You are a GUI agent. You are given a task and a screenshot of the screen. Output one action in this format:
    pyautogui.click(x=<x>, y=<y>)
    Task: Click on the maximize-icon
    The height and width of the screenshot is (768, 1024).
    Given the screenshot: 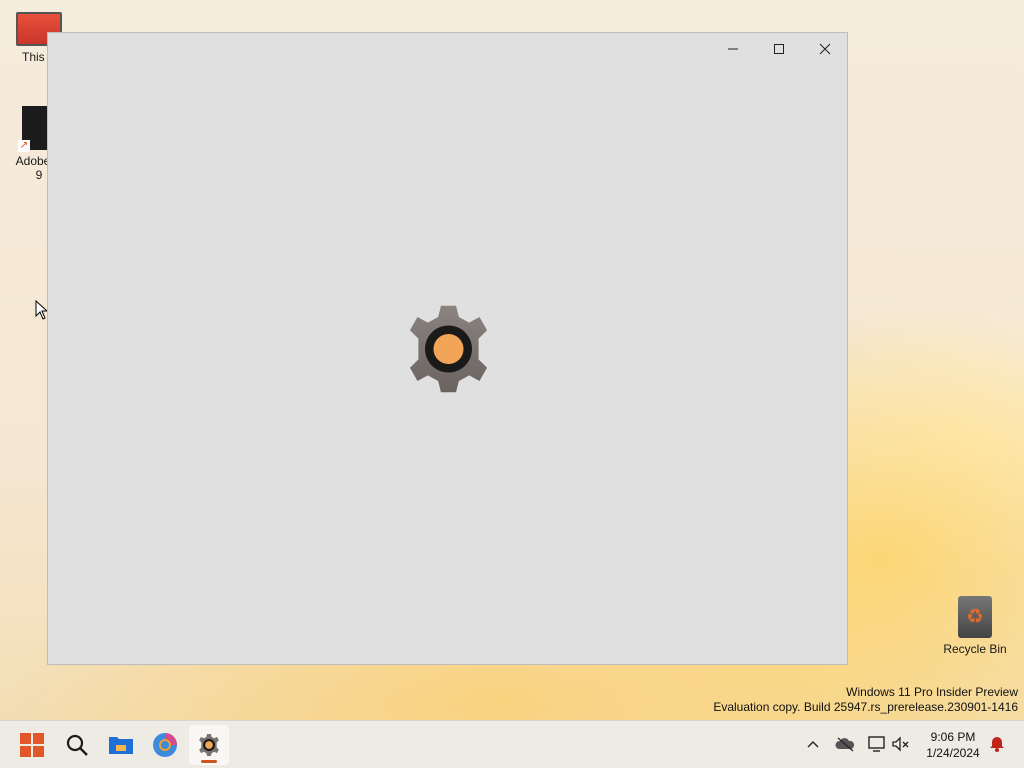 What is the action you would take?
    pyautogui.click(x=779, y=49)
    